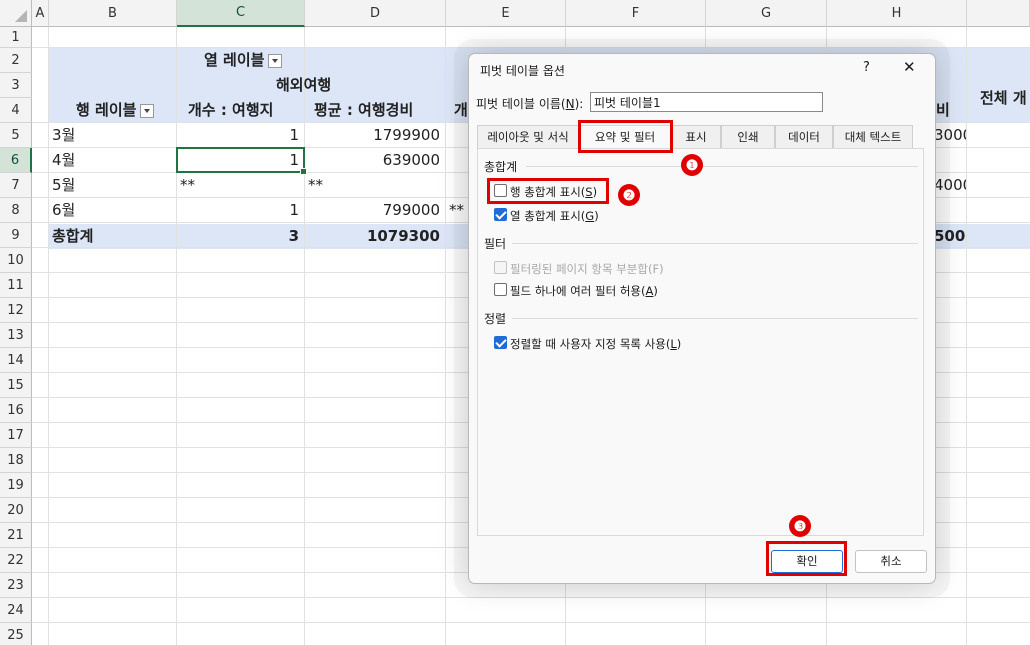  What do you see at coordinates (804, 137) in the screenshot?
I see `tab-data: 데이터` at bounding box center [804, 137].